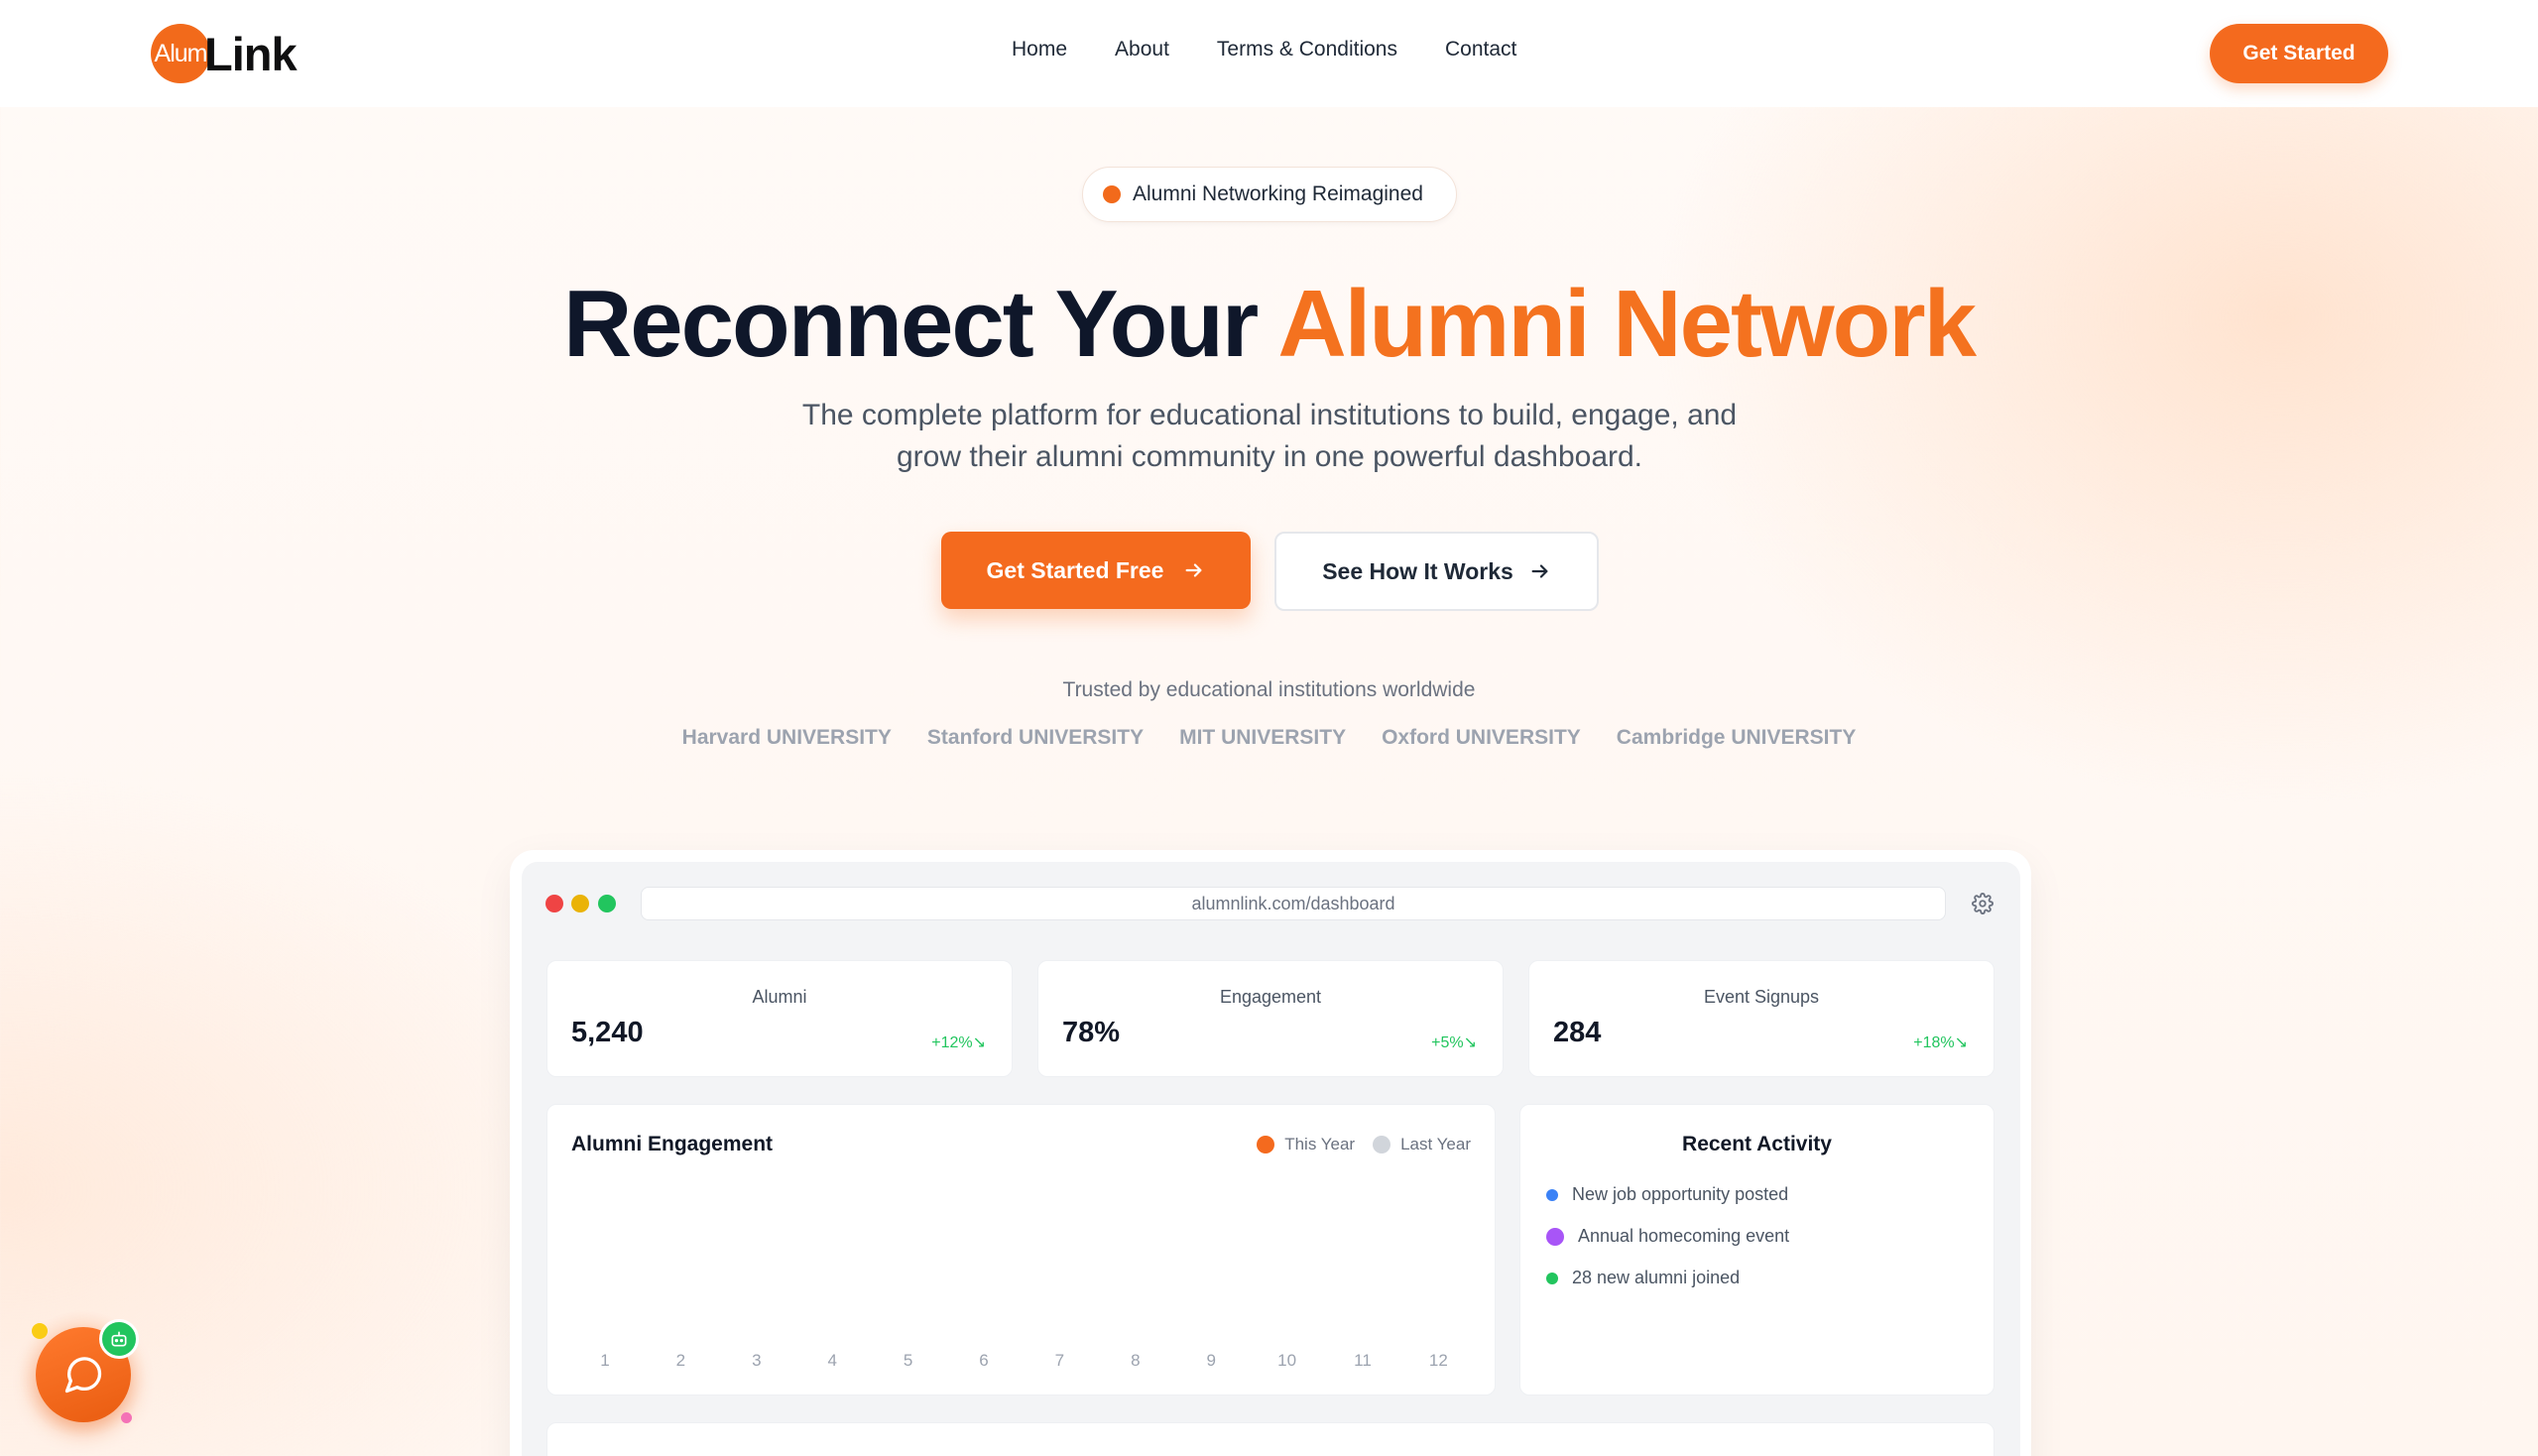 The height and width of the screenshot is (1456, 2538). What do you see at coordinates (920, 324) in the screenshot?
I see `headline-main: Reconnect Your` at bounding box center [920, 324].